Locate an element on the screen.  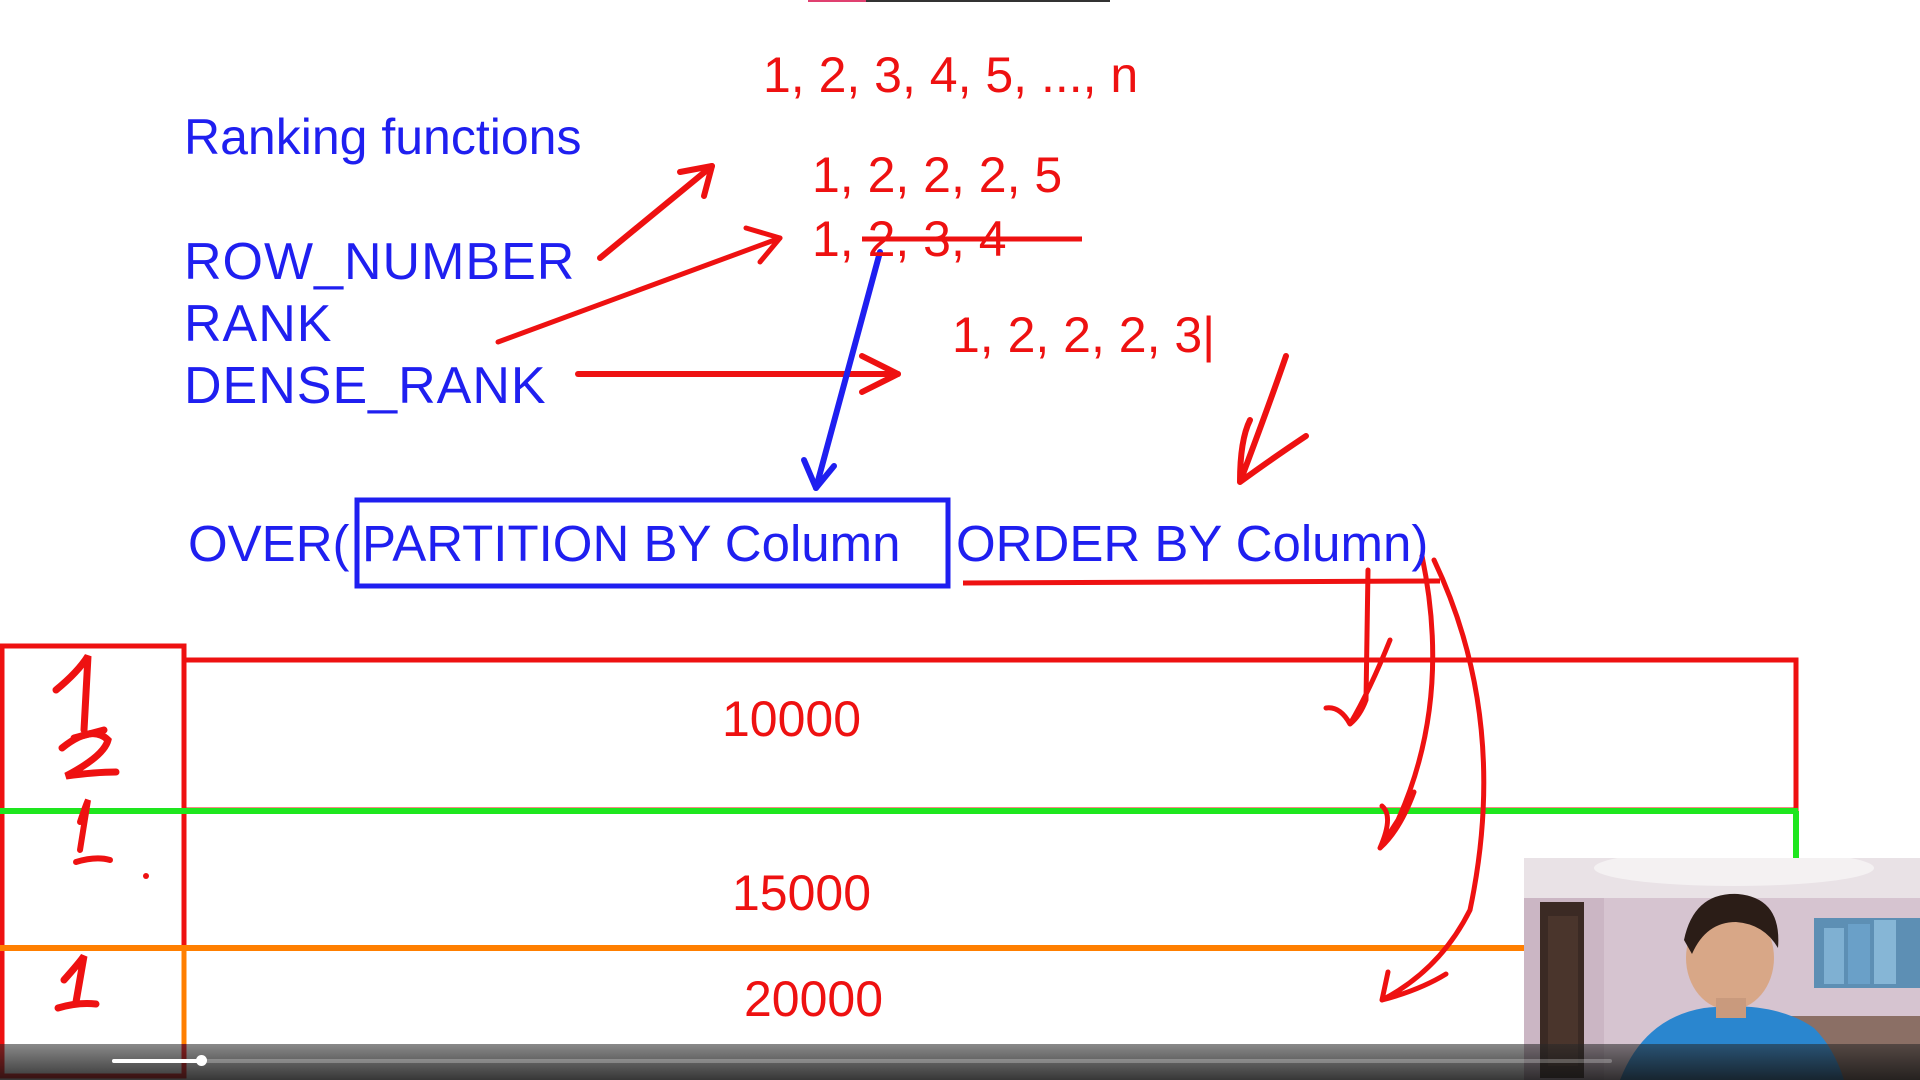
playback-speed: 1x is located at coordinates (1730, 18).